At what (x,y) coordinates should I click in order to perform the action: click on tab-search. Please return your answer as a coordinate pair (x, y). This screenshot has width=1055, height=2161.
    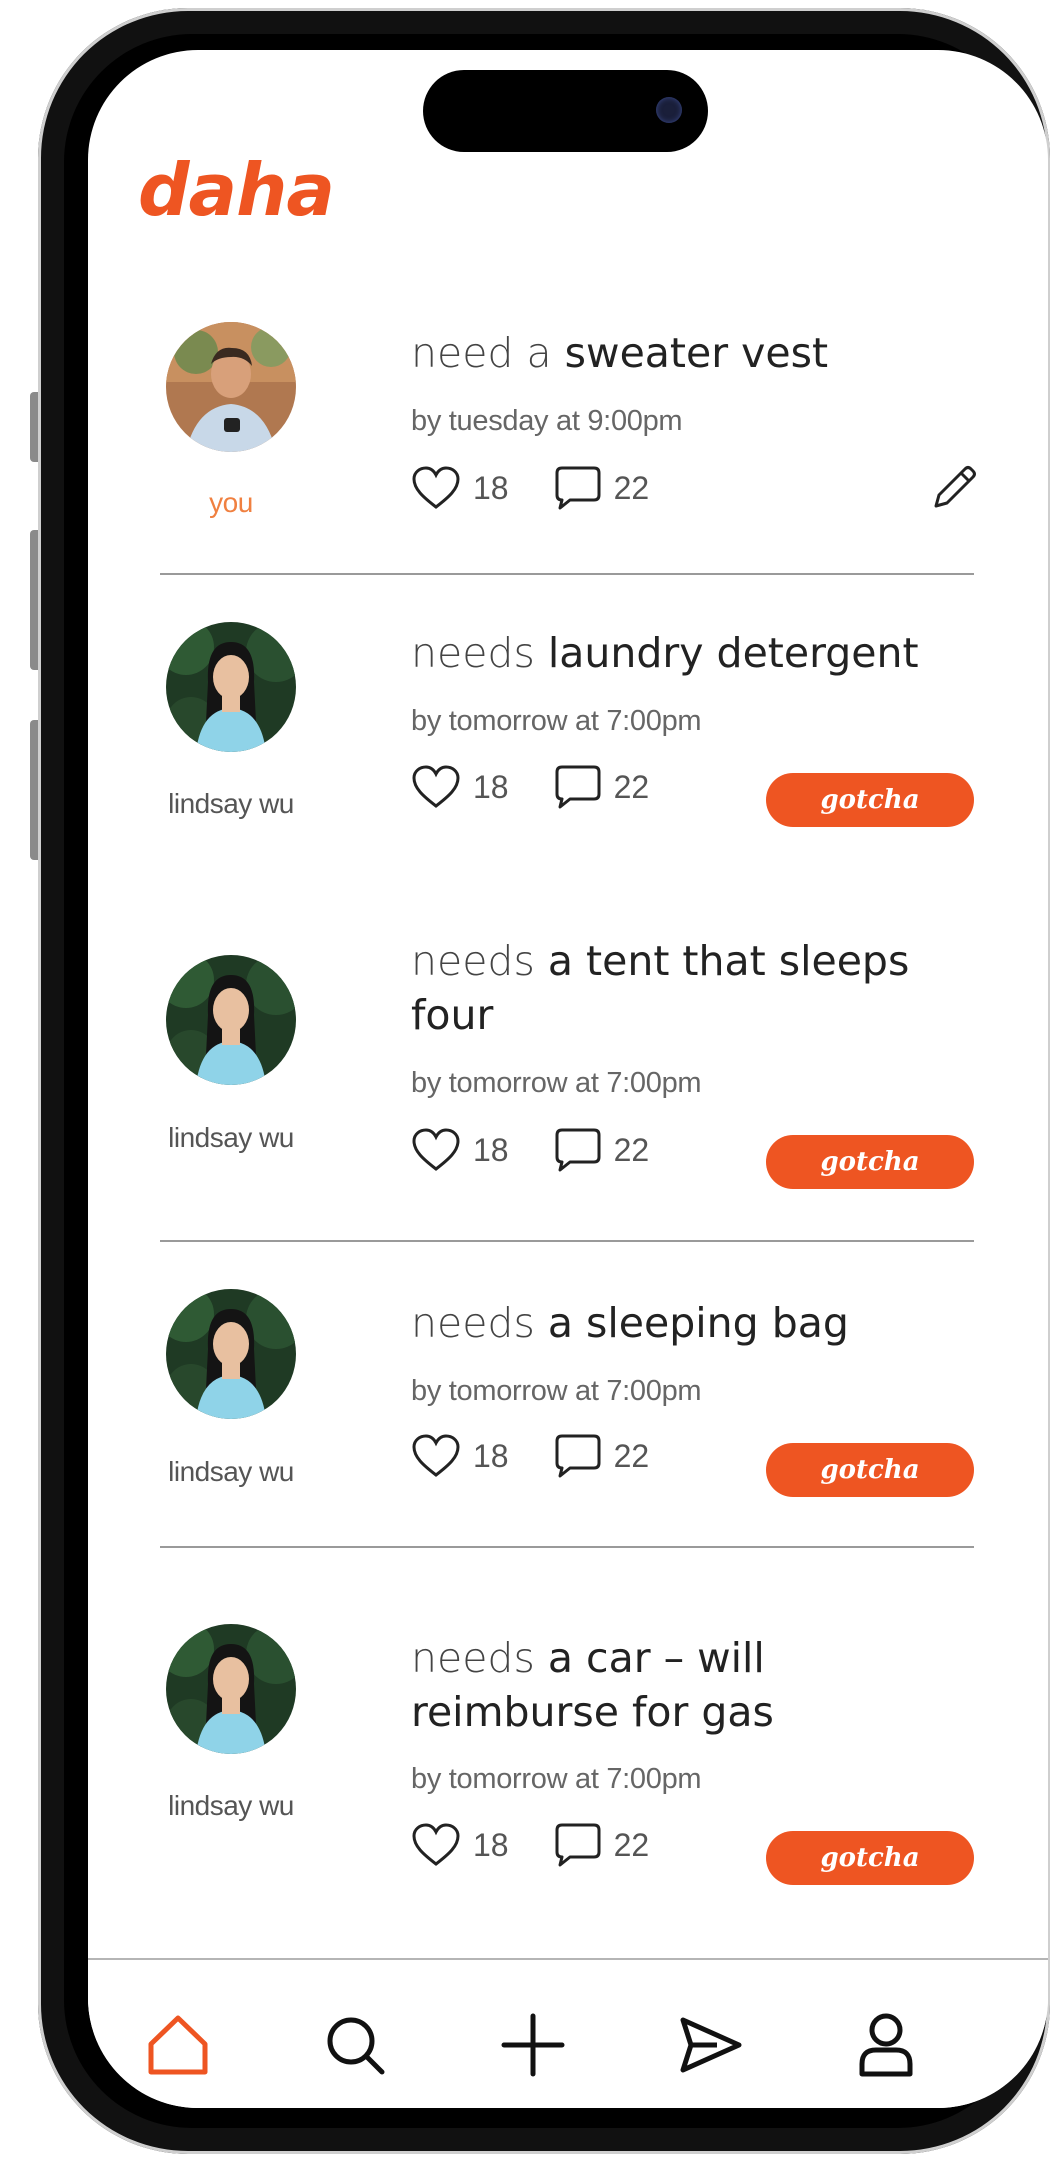
    Looking at the image, I should click on (355, 2045).